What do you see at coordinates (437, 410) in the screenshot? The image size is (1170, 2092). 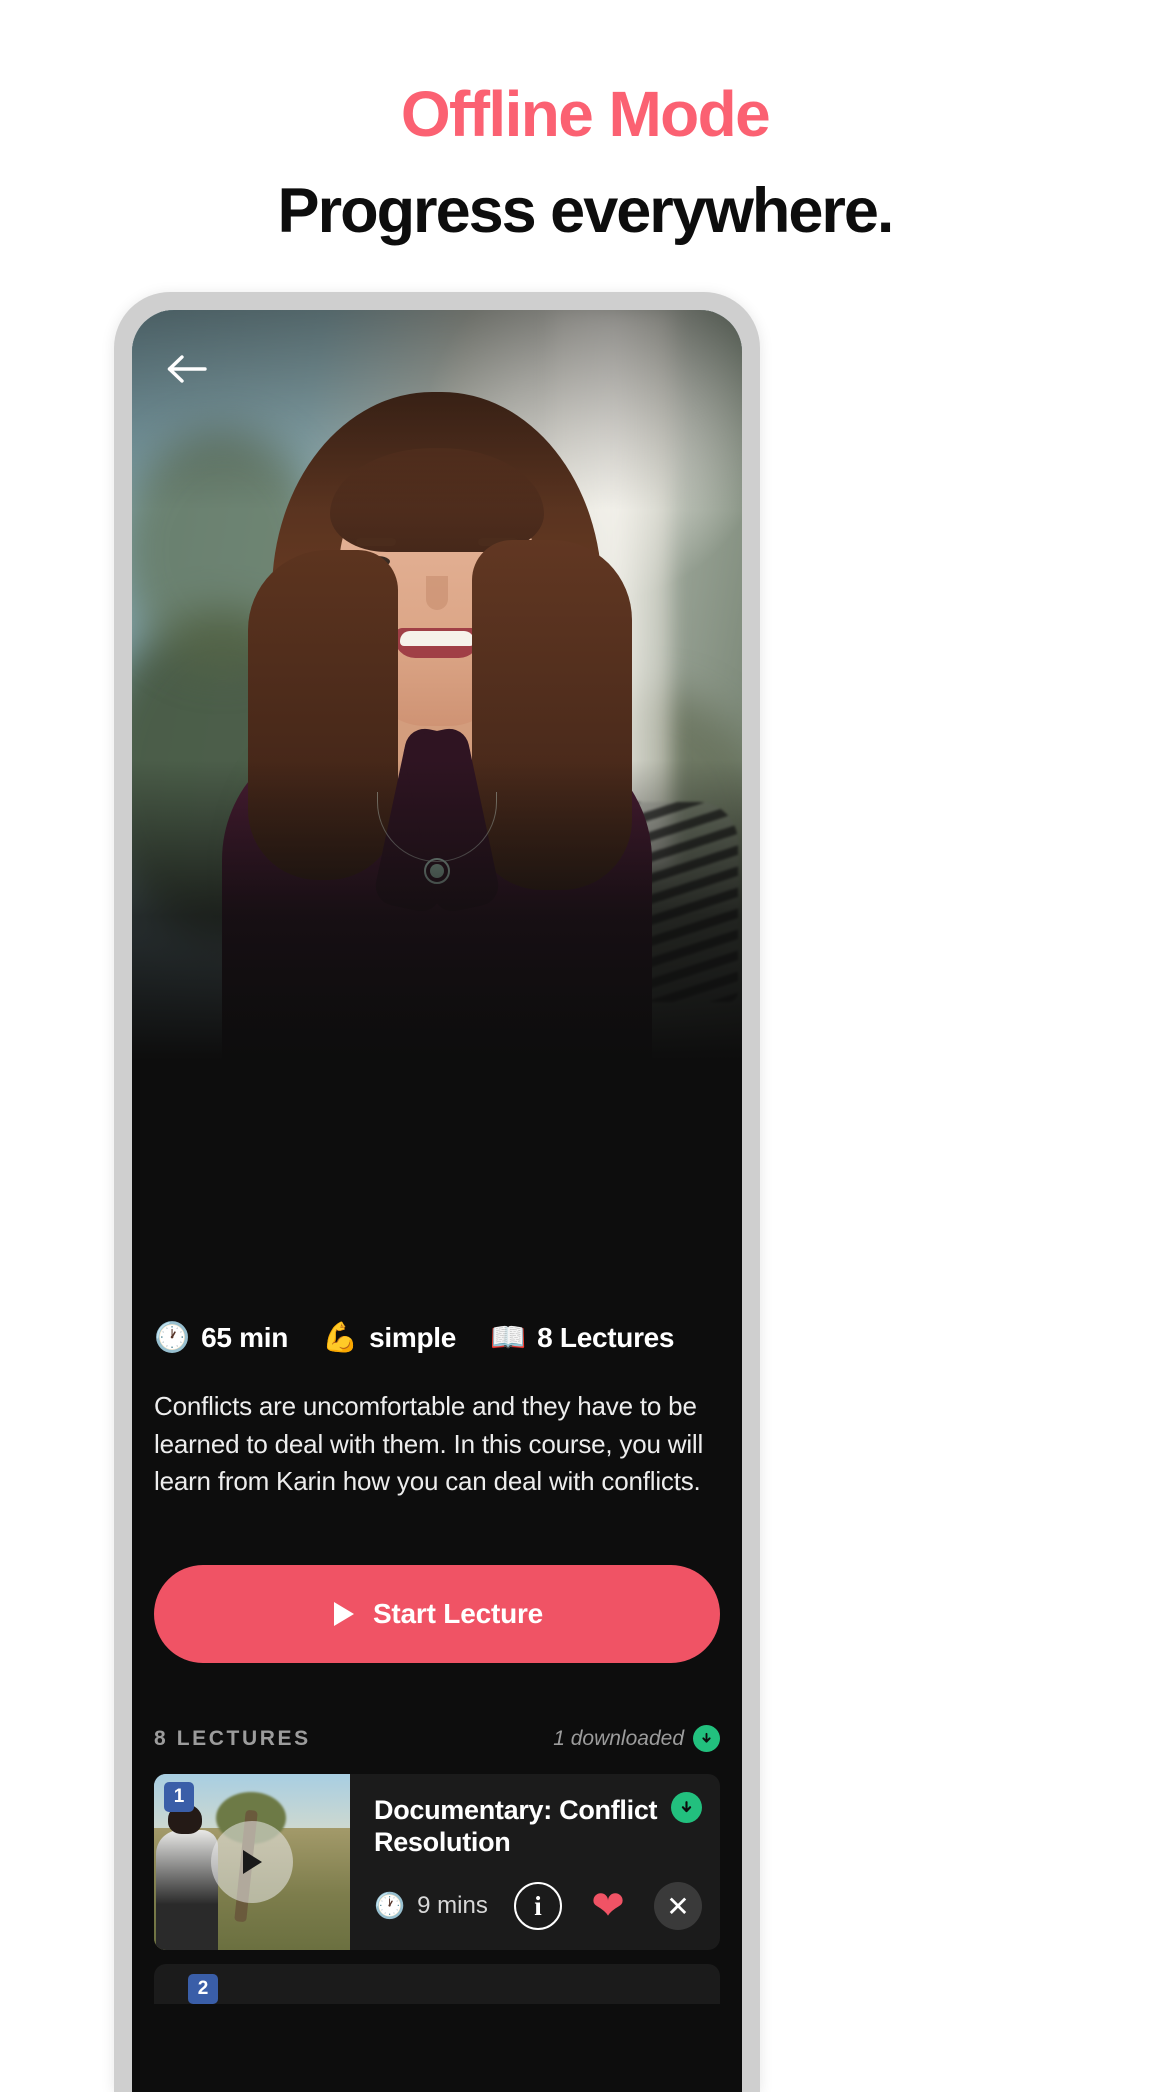 I see `hero-top-scrim` at bounding box center [437, 410].